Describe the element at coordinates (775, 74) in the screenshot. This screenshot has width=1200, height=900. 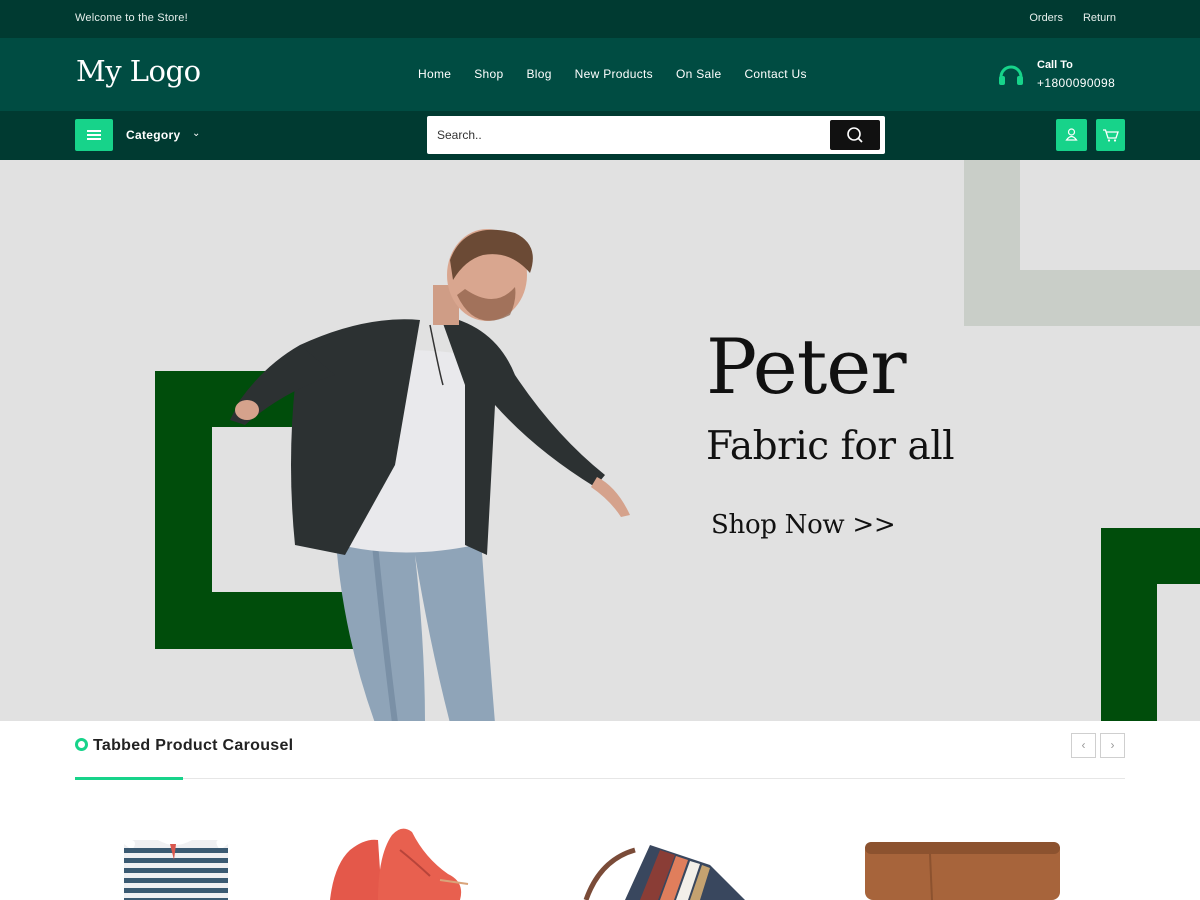
I see `nav-contact-us: Contact Us` at that location.